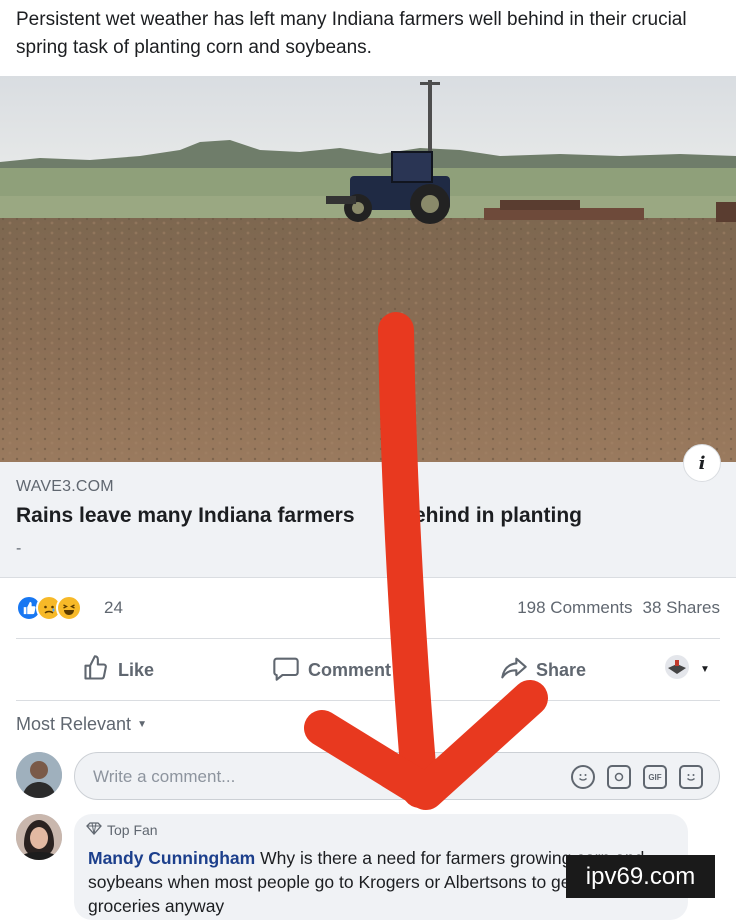 The height and width of the screenshot is (920, 736). Describe the element at coordinates (518, 670) in the screenshot. I see `share-arrow-icon` at that location.